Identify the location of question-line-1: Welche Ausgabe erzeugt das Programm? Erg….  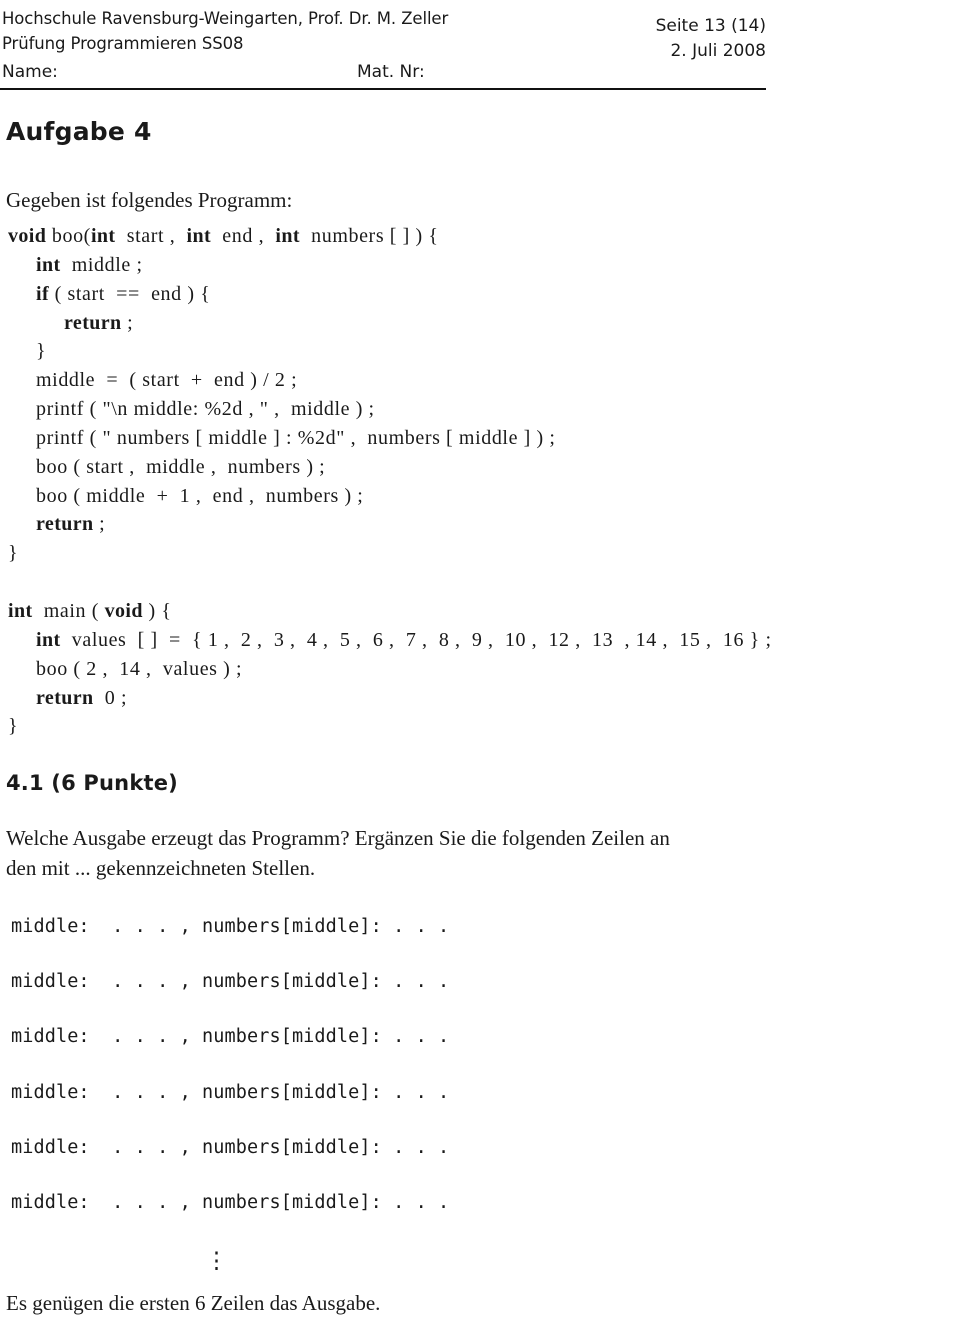
(338, 838).